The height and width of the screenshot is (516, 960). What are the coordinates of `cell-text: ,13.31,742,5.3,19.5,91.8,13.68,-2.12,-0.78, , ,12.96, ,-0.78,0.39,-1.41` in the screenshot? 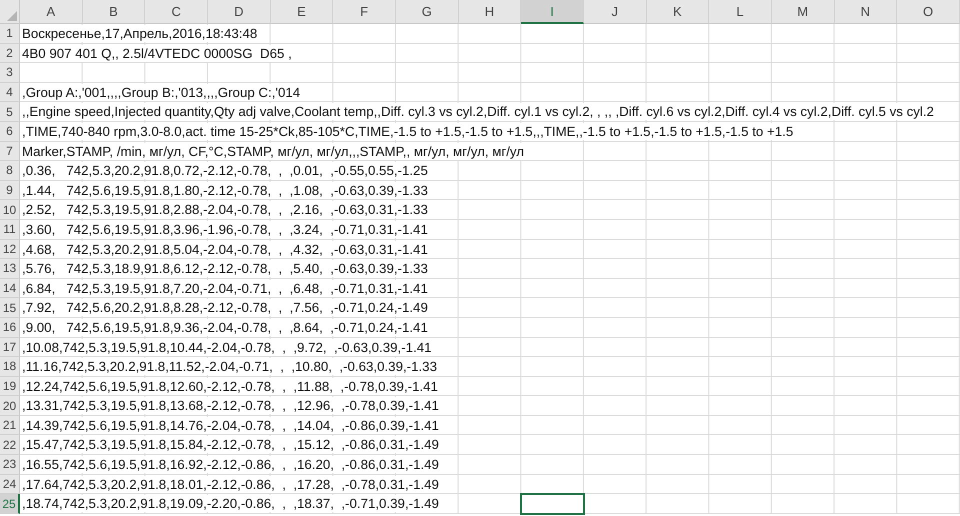 It's located at (231, 405).